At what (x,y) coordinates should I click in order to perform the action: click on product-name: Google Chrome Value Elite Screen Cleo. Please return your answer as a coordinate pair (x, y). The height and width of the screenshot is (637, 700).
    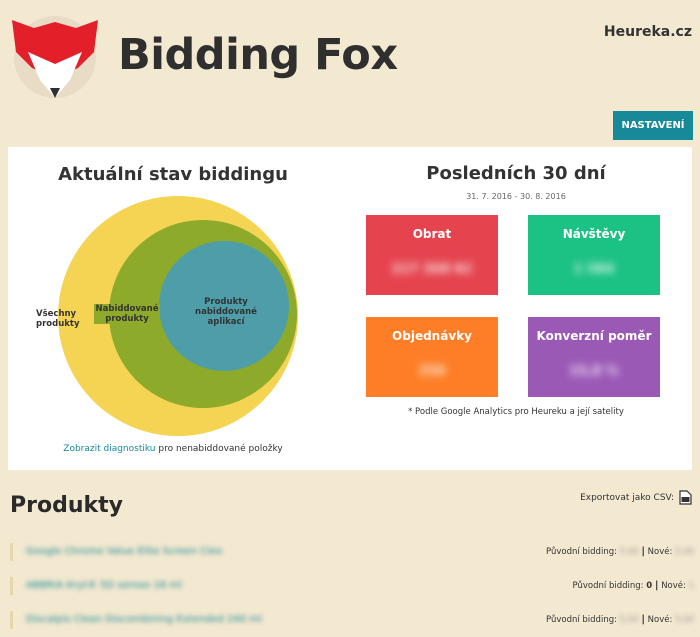
    Looking at the image, I should click on (124, 551).